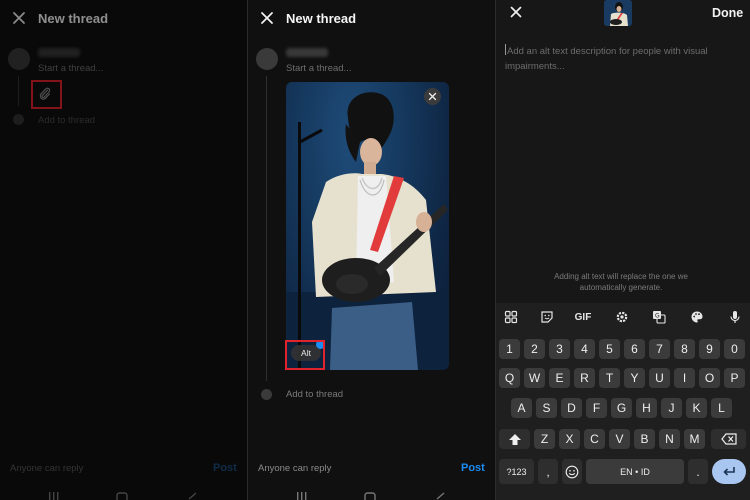 Image resolution: width=750 pixels, height=500 pixels. What do you see at coordinates (684, 349) in the screenshot?
I see `key-8: 8` at bounding box center [684, 349].